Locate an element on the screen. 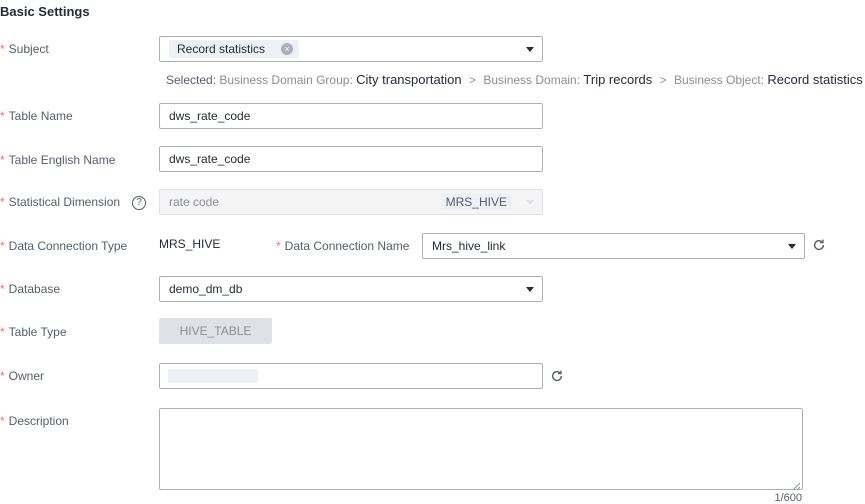 The image size is (865, 504). subject-chip: Record statistics × is located at coordinates (234, 49).